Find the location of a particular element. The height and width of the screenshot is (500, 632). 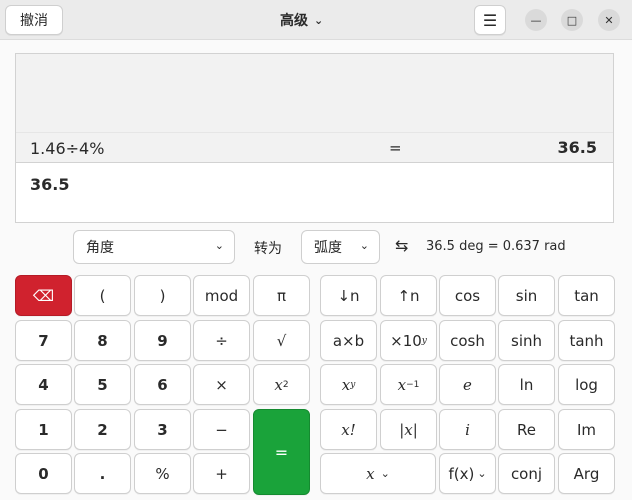

main-menu-button: ☰ is located at coordinates (490, 20).